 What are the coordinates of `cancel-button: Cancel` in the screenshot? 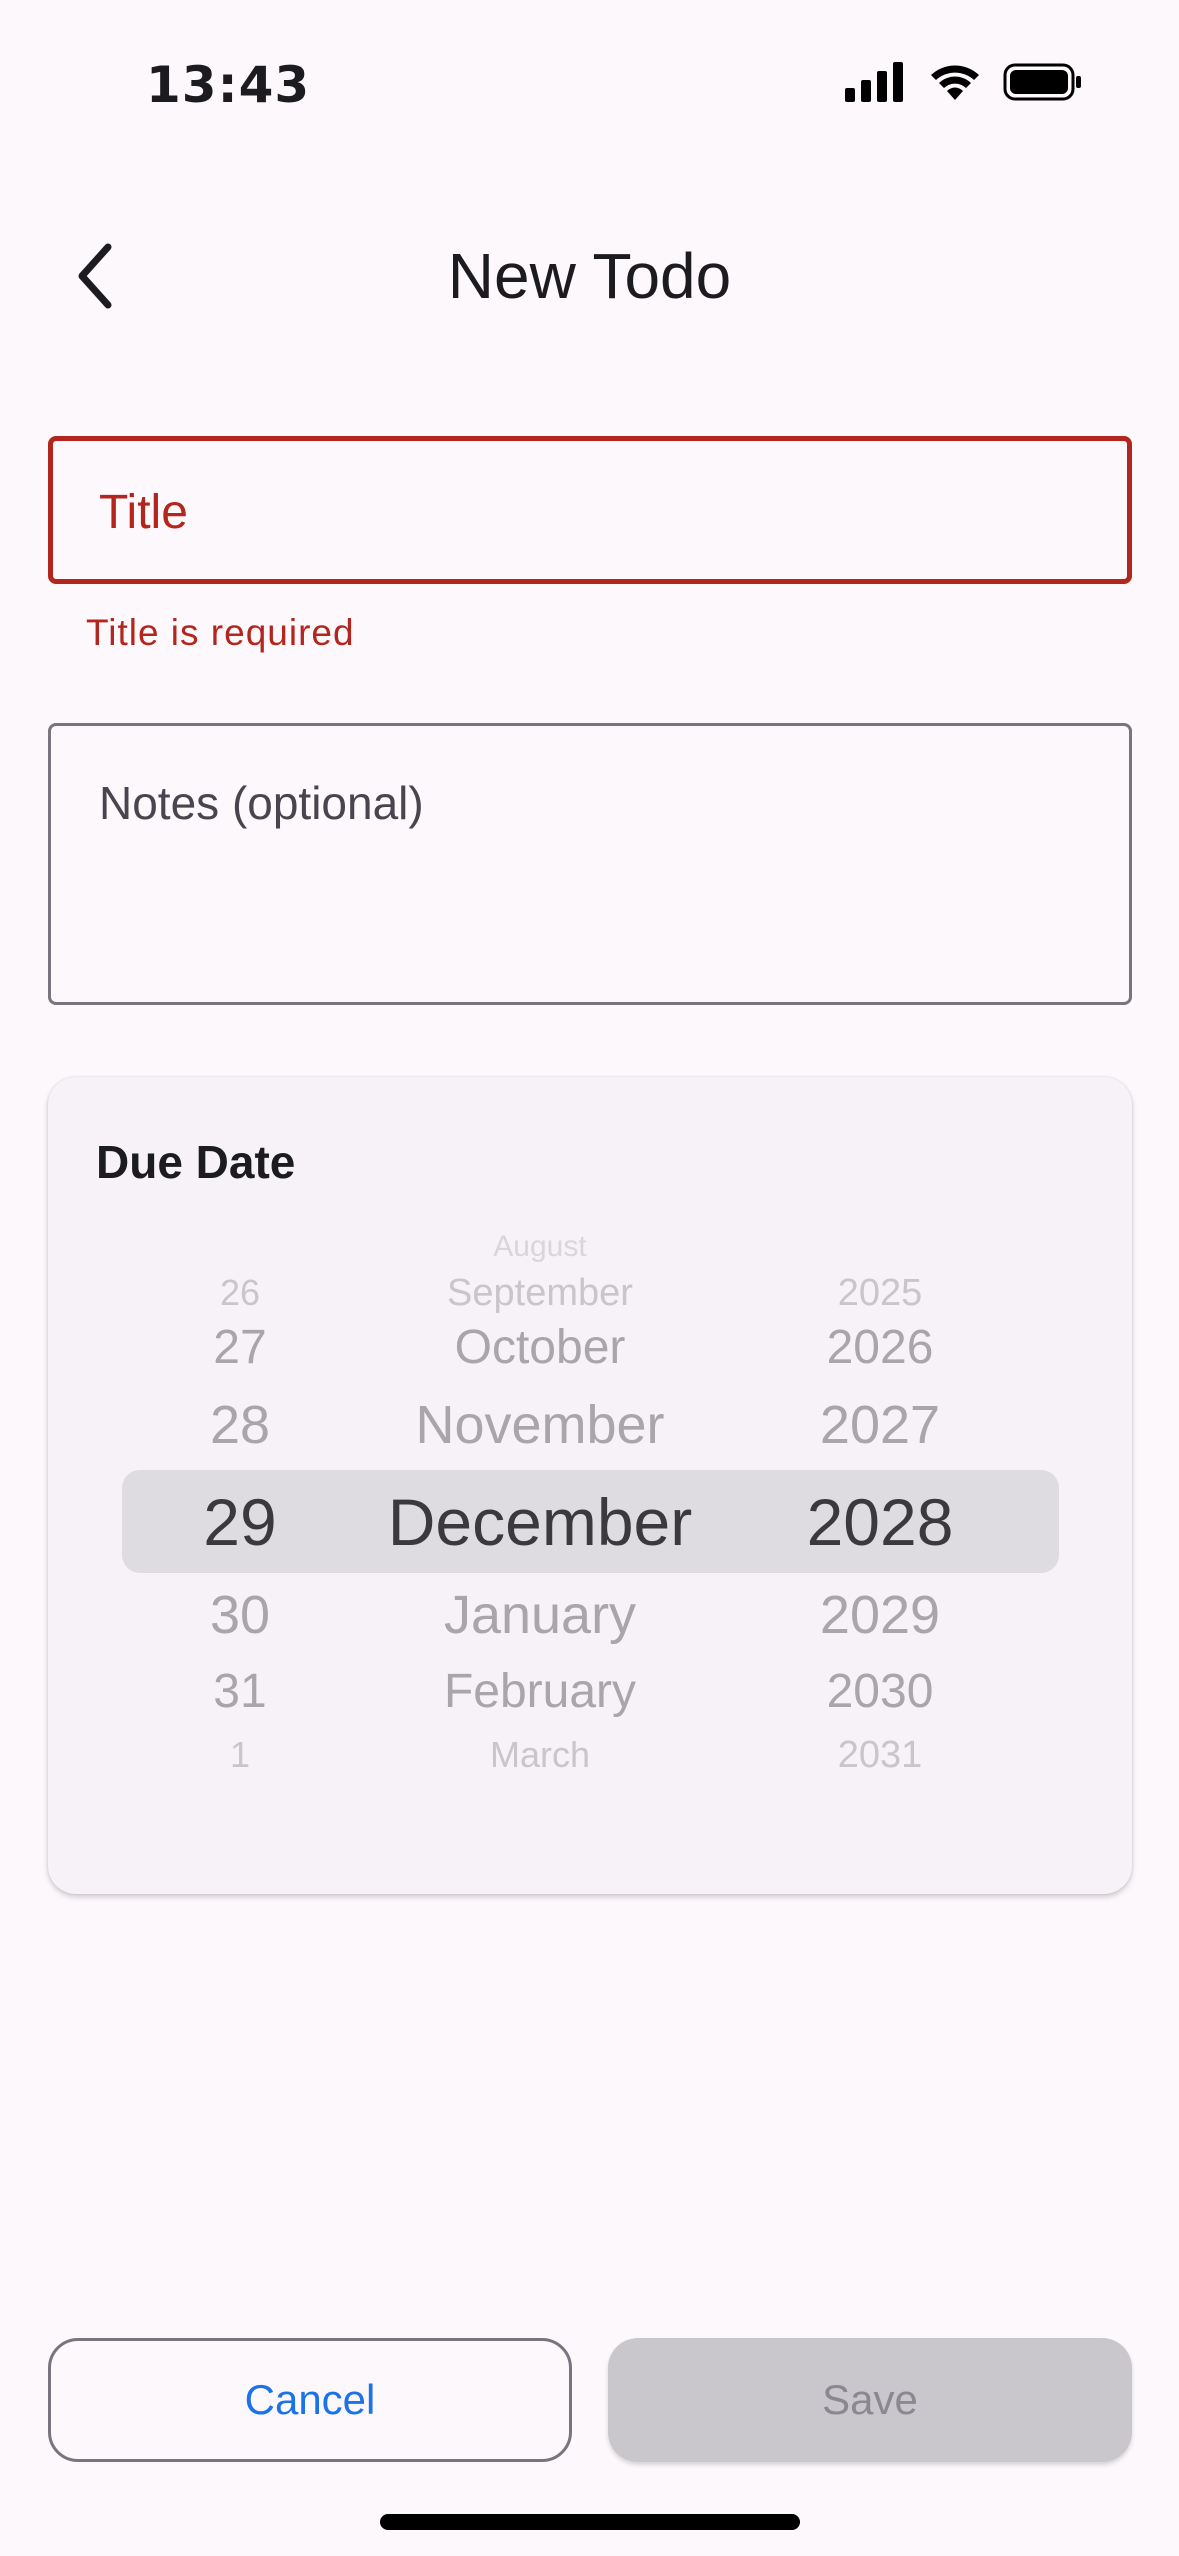 It's located at (310, 2400).